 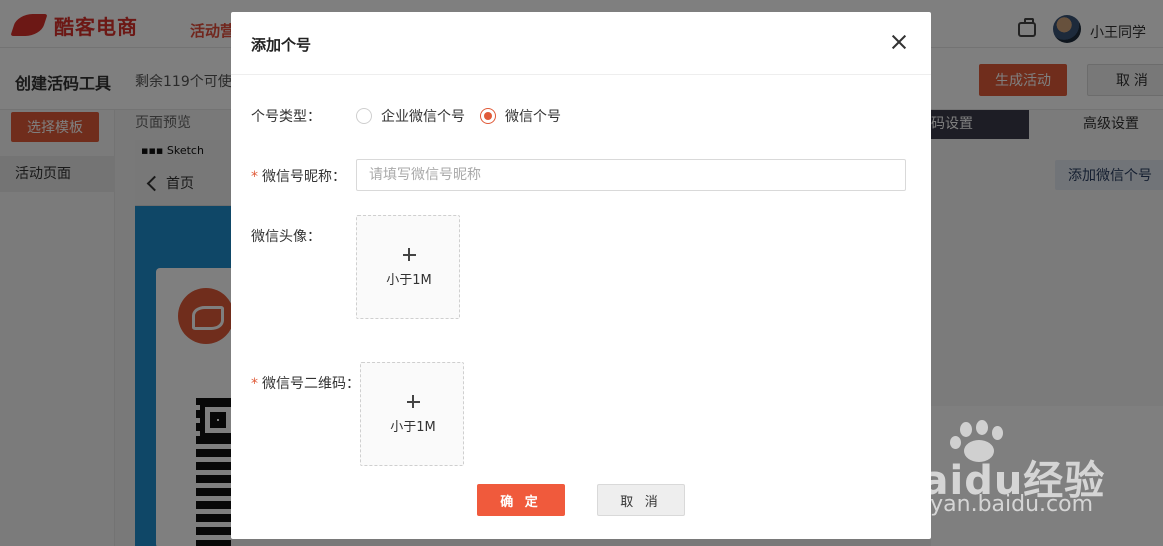 What do you see at coordinates (311, 384) in the screenshot?
I see `qrcode-label-text: 微信号二维码：` at bounding box center [311, 384].